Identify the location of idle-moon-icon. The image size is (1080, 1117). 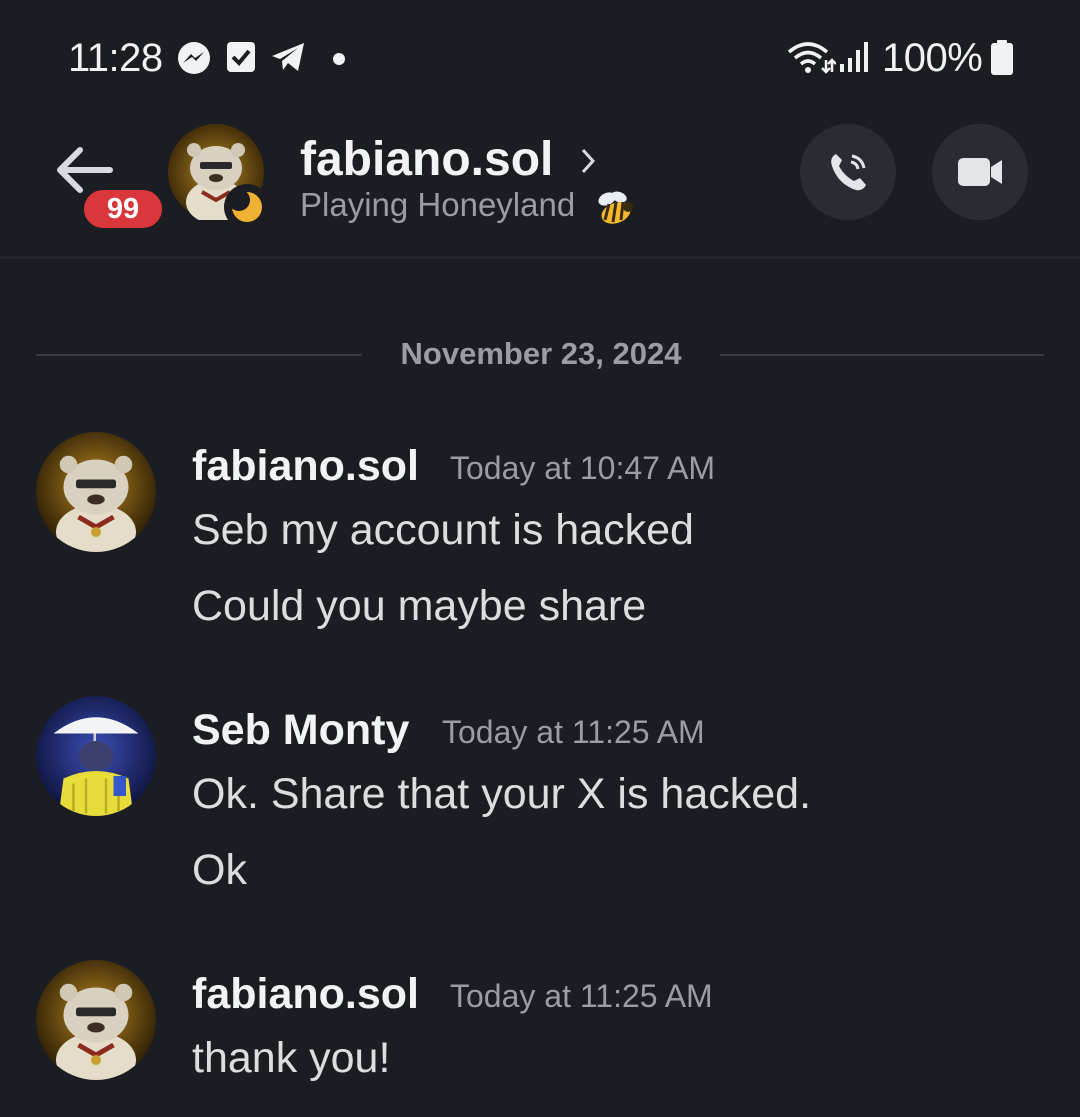
(245, 205).